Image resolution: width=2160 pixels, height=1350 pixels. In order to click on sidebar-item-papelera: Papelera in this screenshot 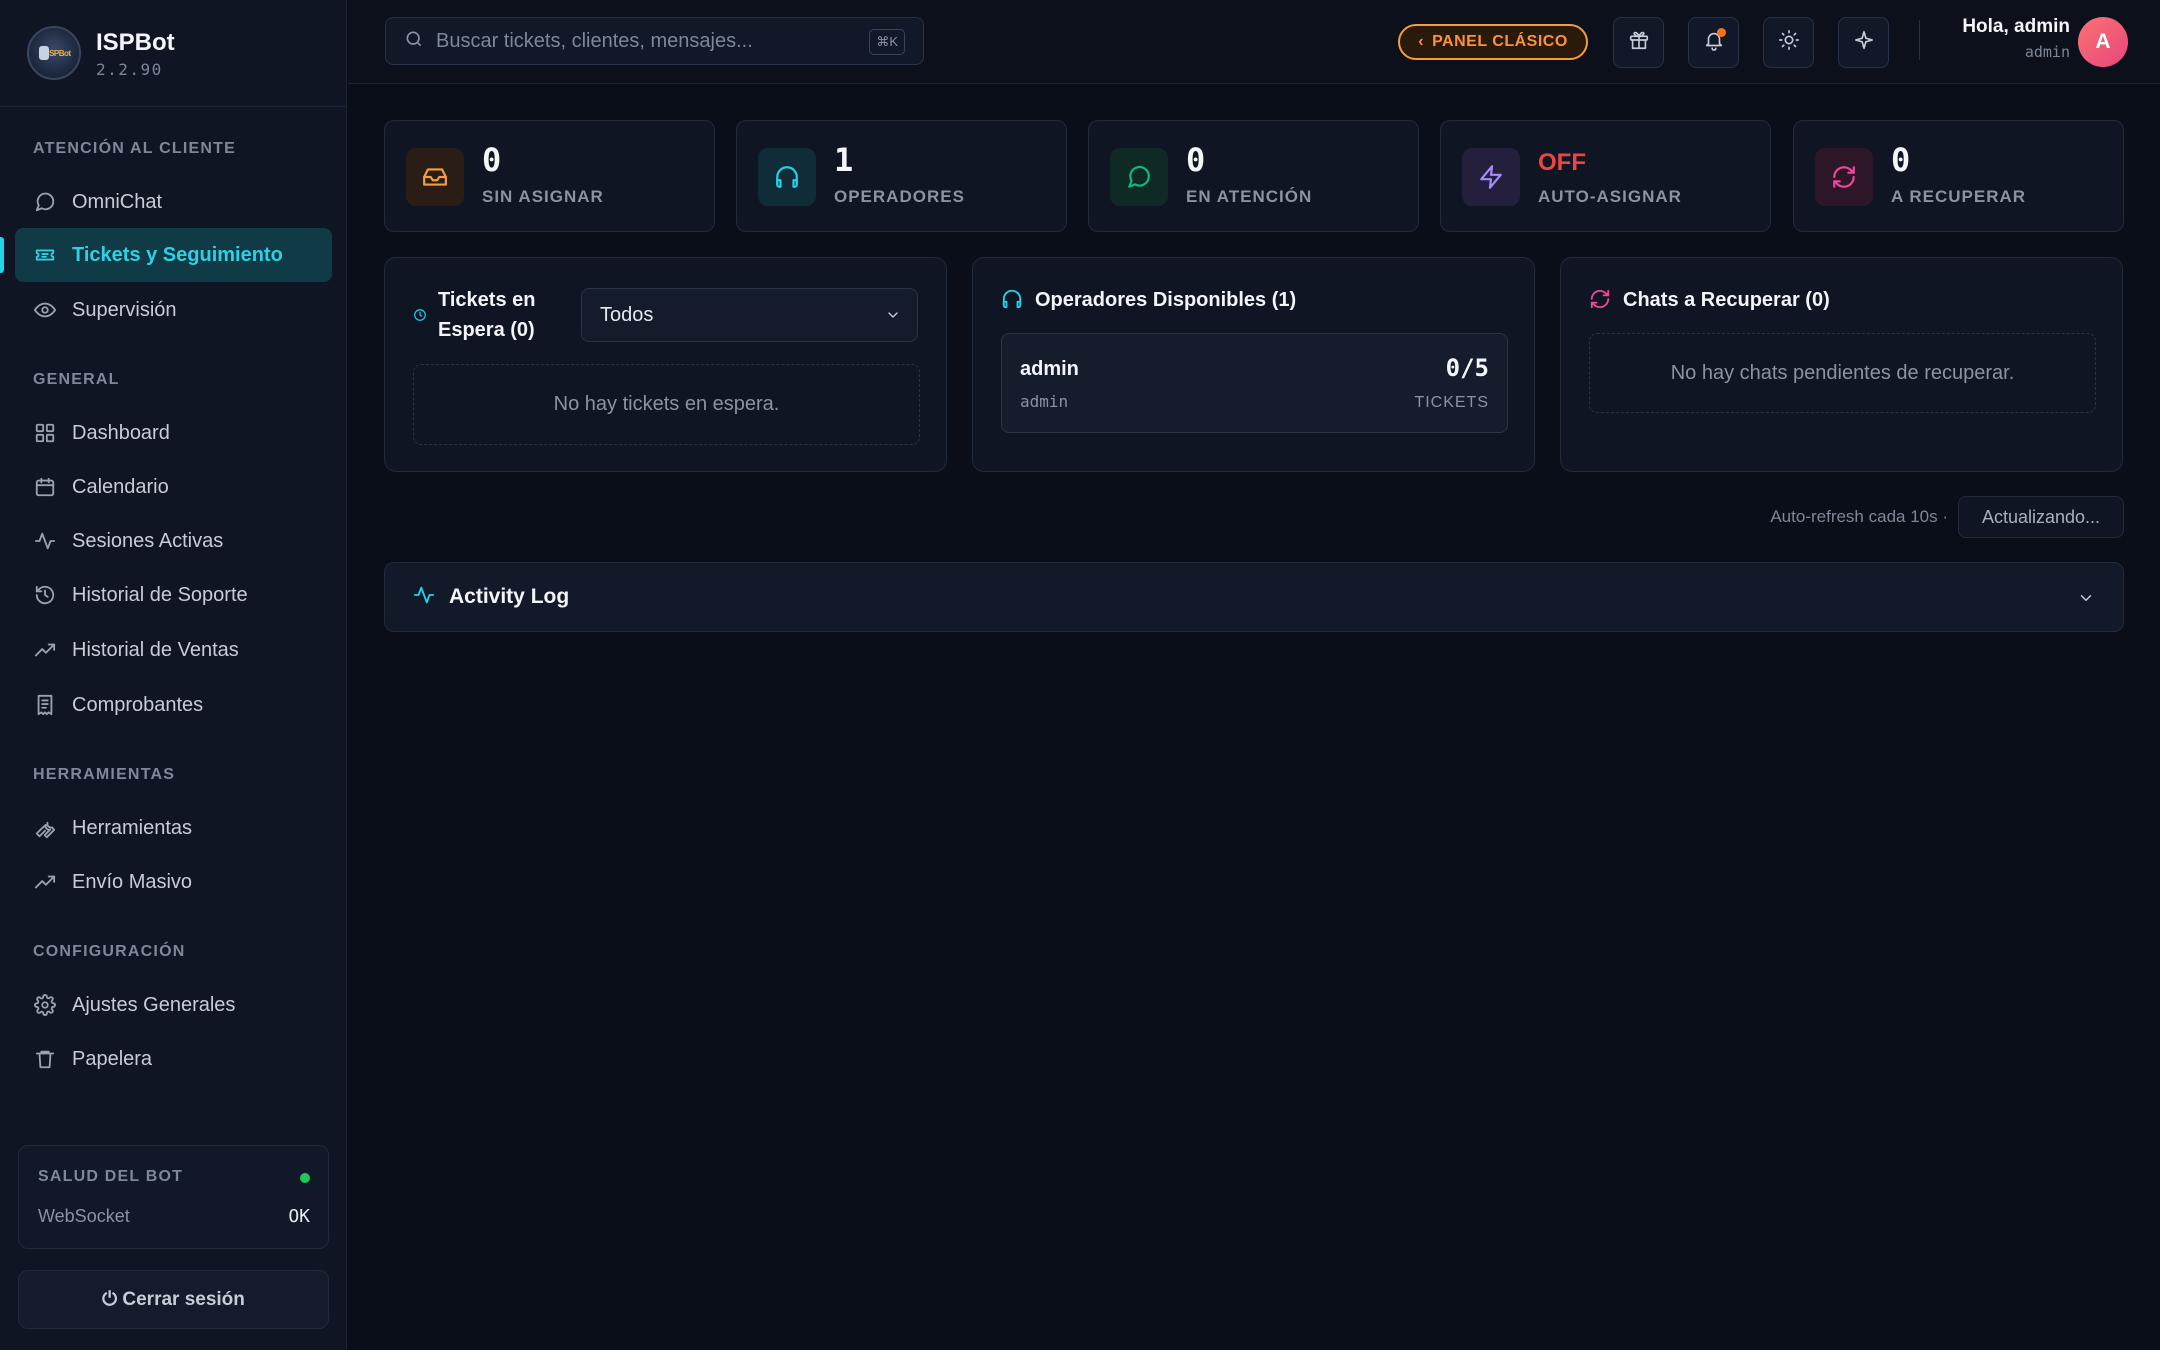, I will do `click(173, 1059)`.